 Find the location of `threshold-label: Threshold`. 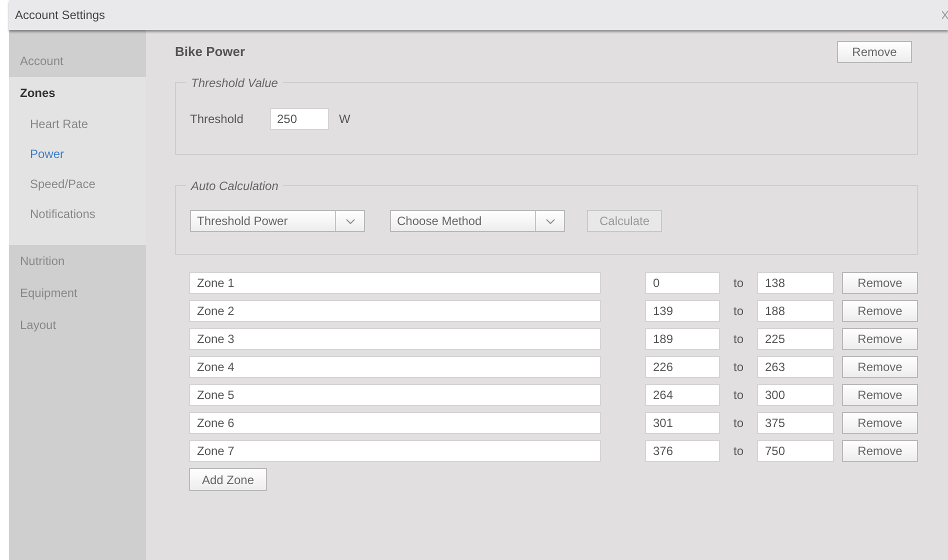

threshold-label: Threshold is located at coordinates (217, 119).